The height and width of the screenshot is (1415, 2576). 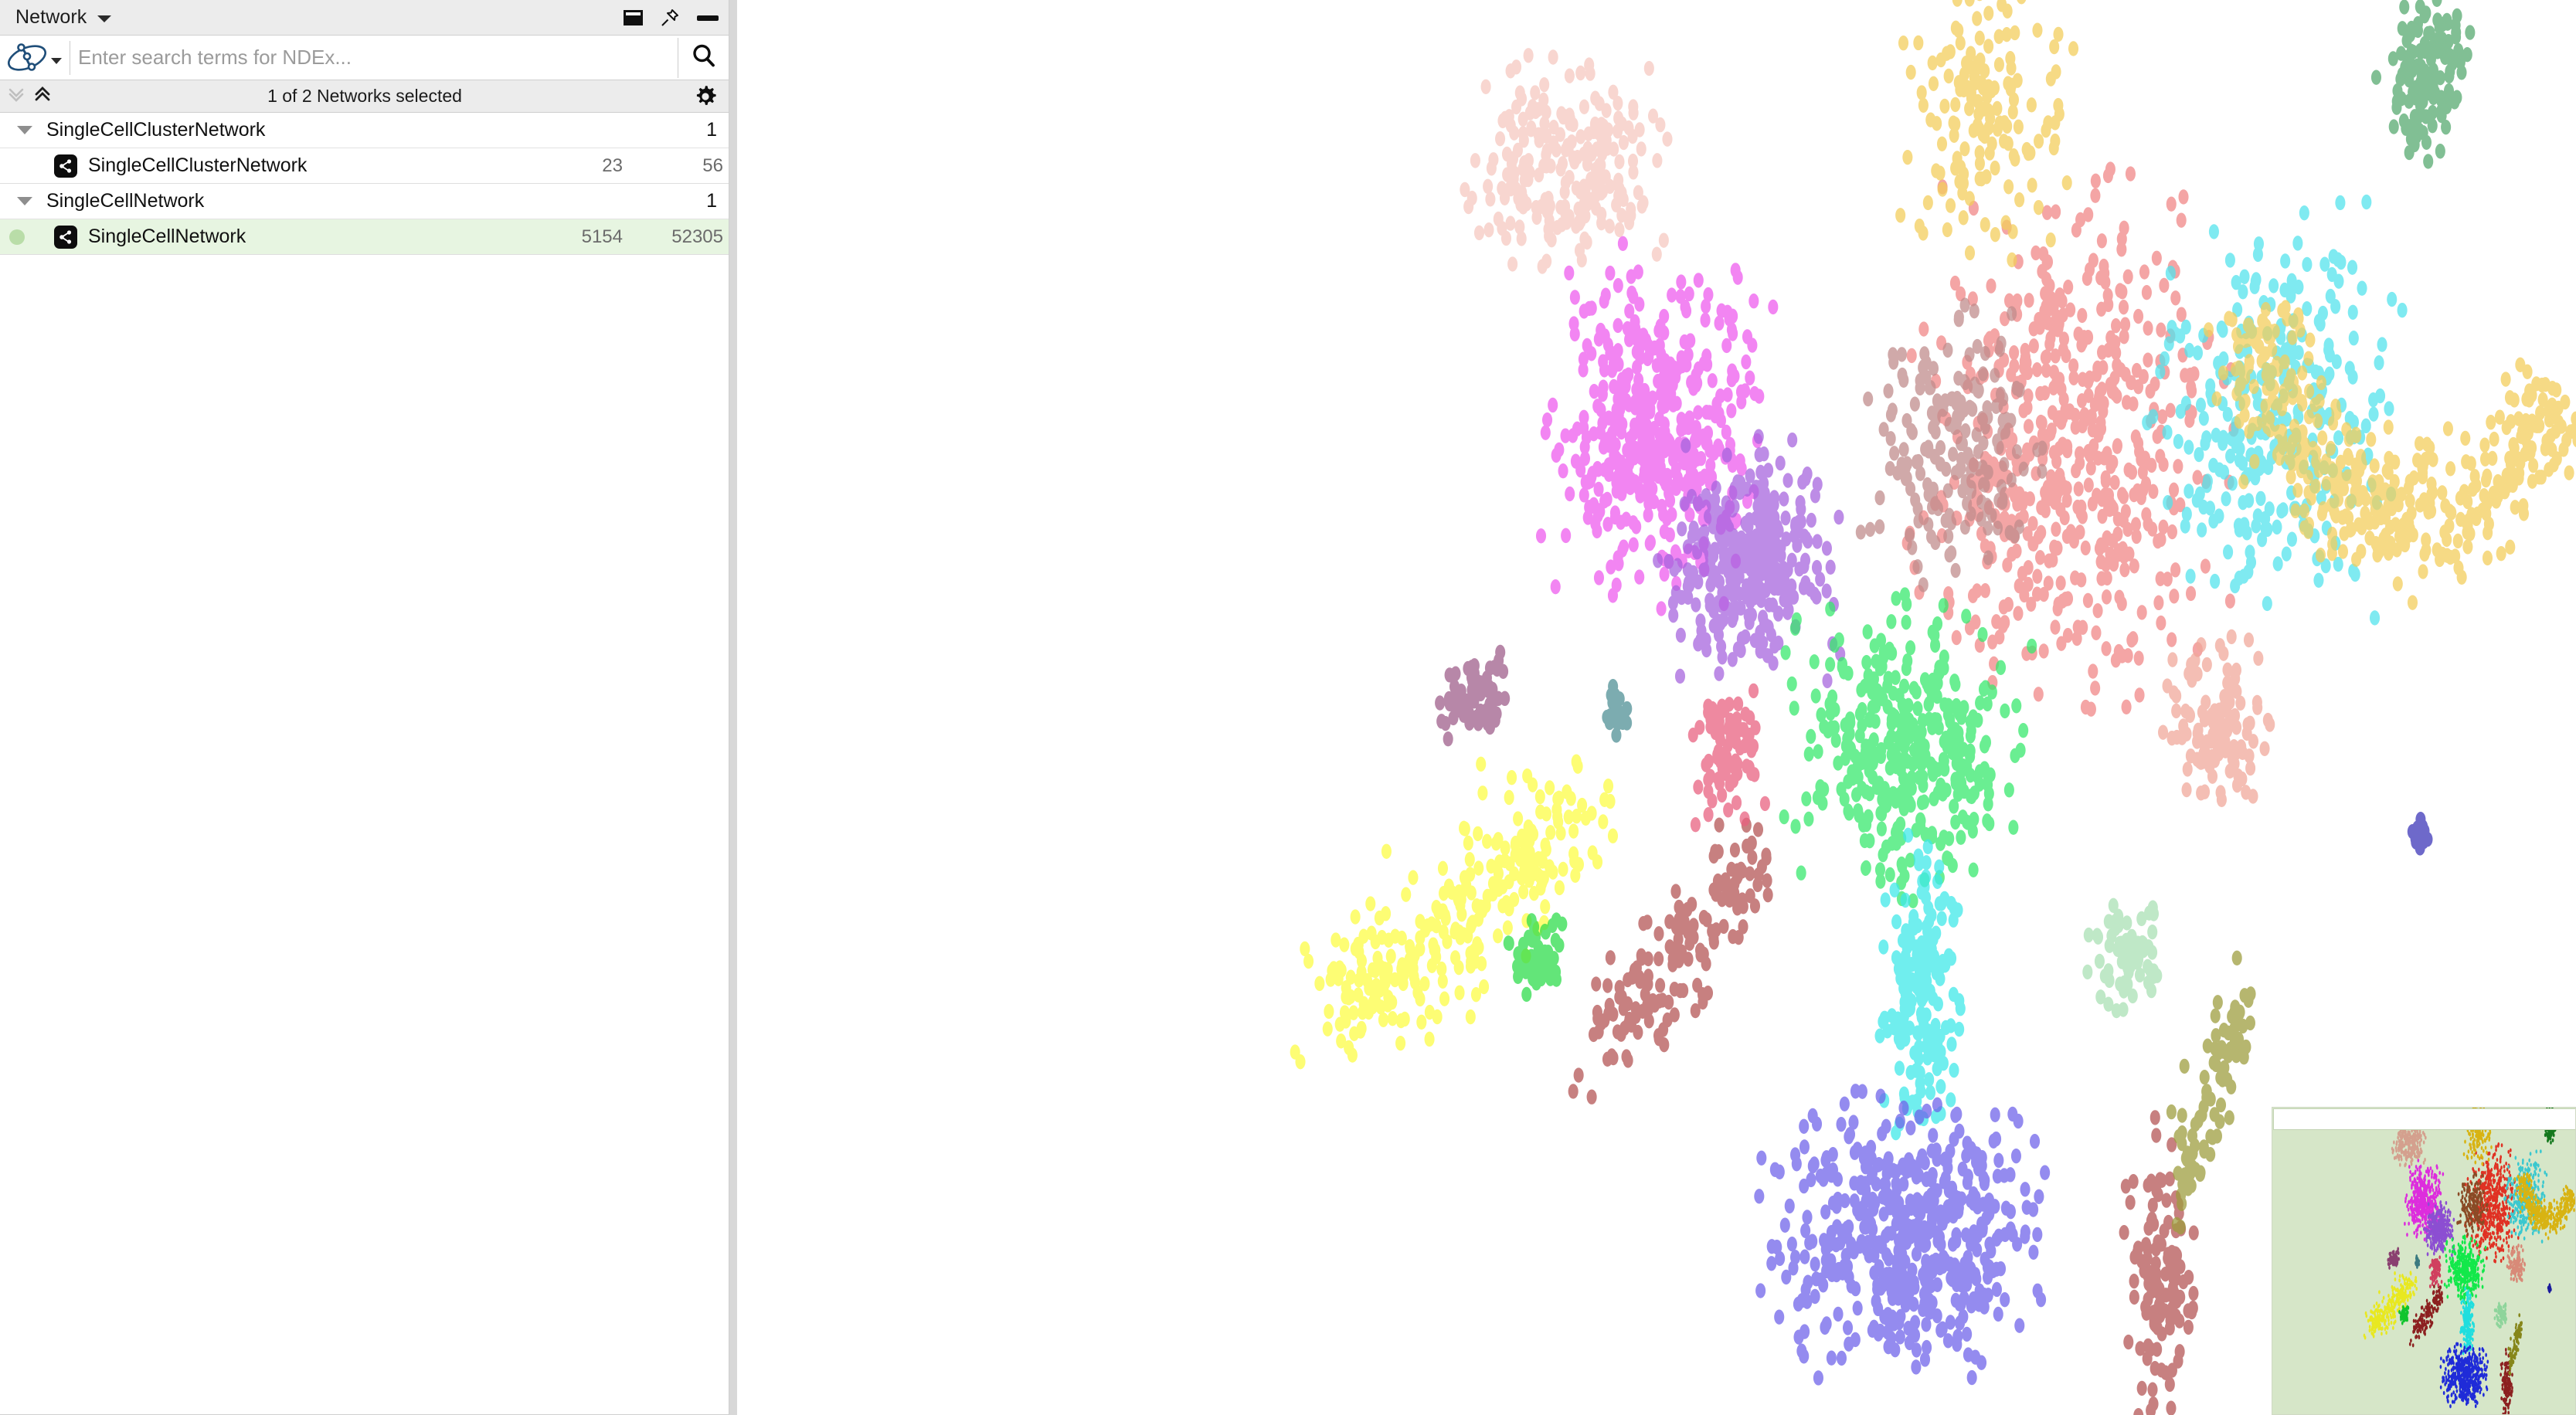 I want to click on panel-title: Network, so click(x=51, y=17).